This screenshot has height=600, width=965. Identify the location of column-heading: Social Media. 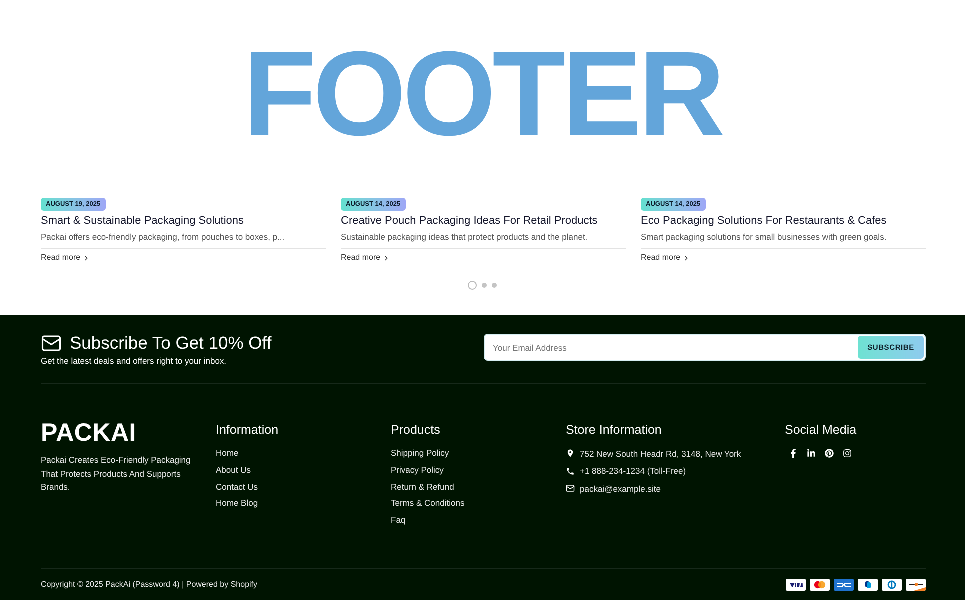
(821, 430).